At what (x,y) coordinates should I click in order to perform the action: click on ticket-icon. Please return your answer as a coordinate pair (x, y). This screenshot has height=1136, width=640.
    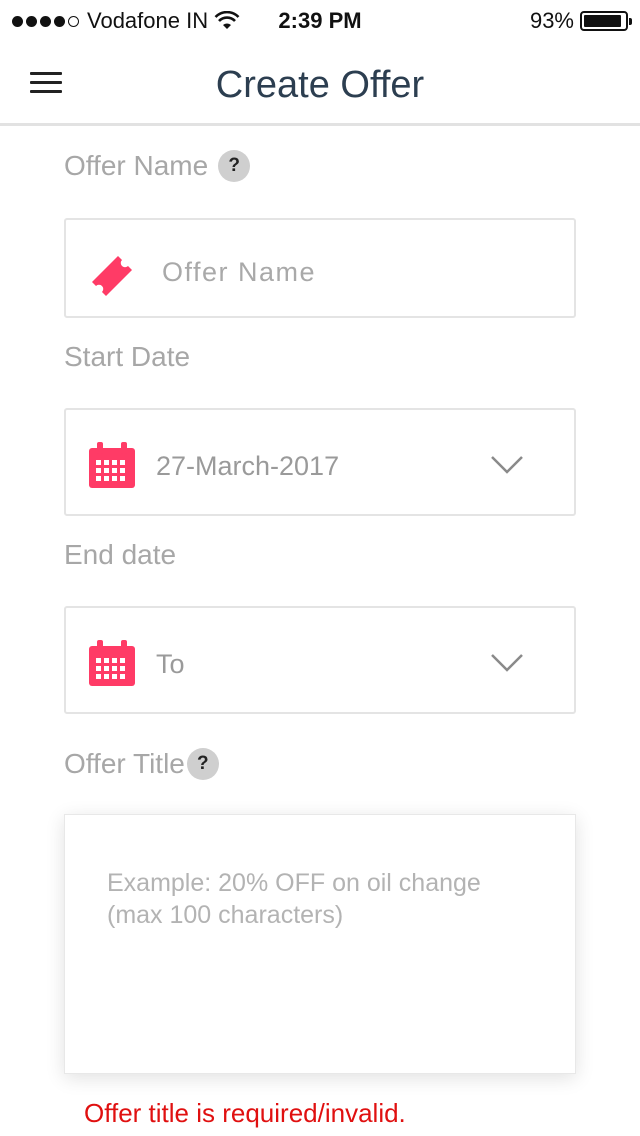
    Looking at the image, I should click on (112, 276).